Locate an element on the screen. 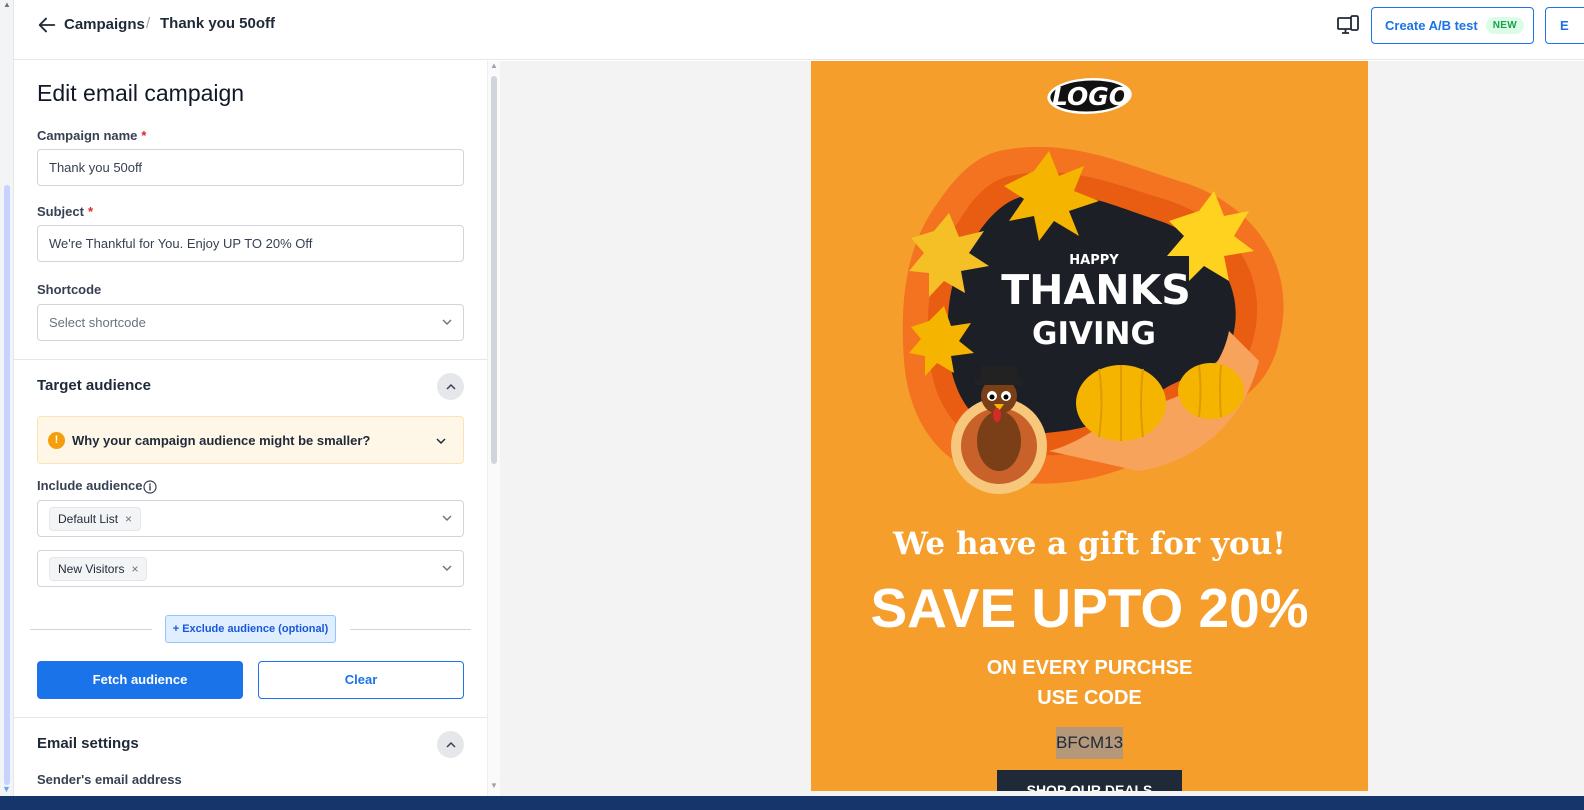  info-icon is located at coordinates (150, 487).